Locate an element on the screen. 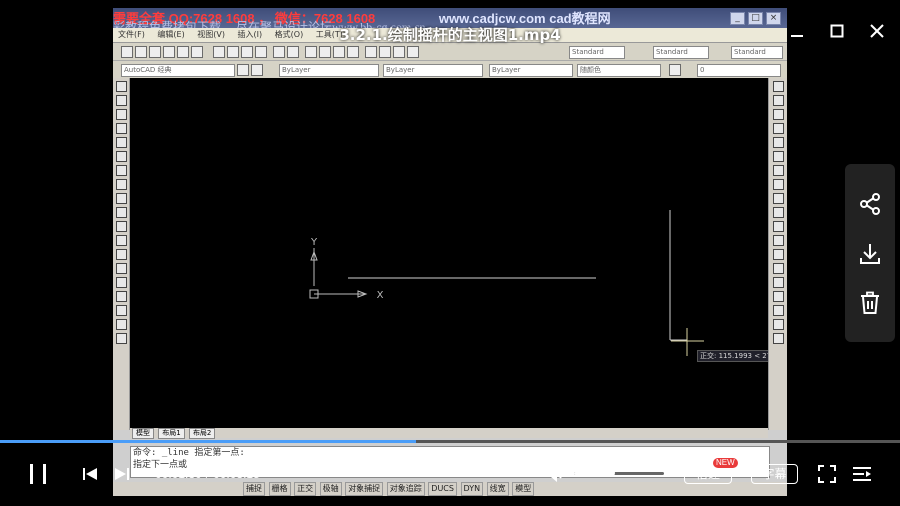 Image resolution: width=900 pixels, height=506 pixels. status-otrack: 对象追踪 is located at coordinates (405, 489).